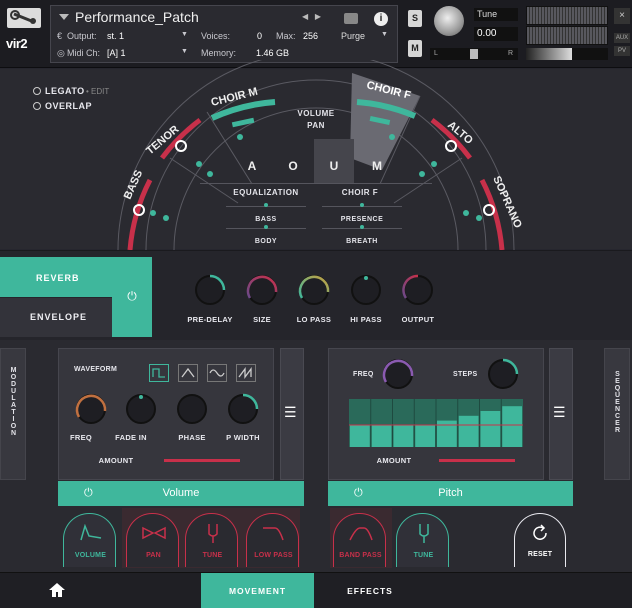 The image size is (632, 608). Describe the element at coordinates (181, 493) in the screenshot. I see `lfo-target-header: ⏻ Volume` at that location.